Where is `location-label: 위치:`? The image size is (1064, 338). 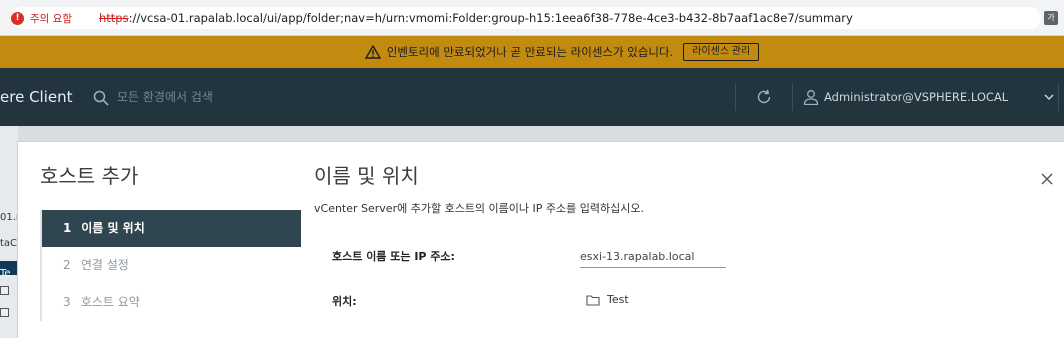 location-label: 위치: is located at coordinates (344, 301).